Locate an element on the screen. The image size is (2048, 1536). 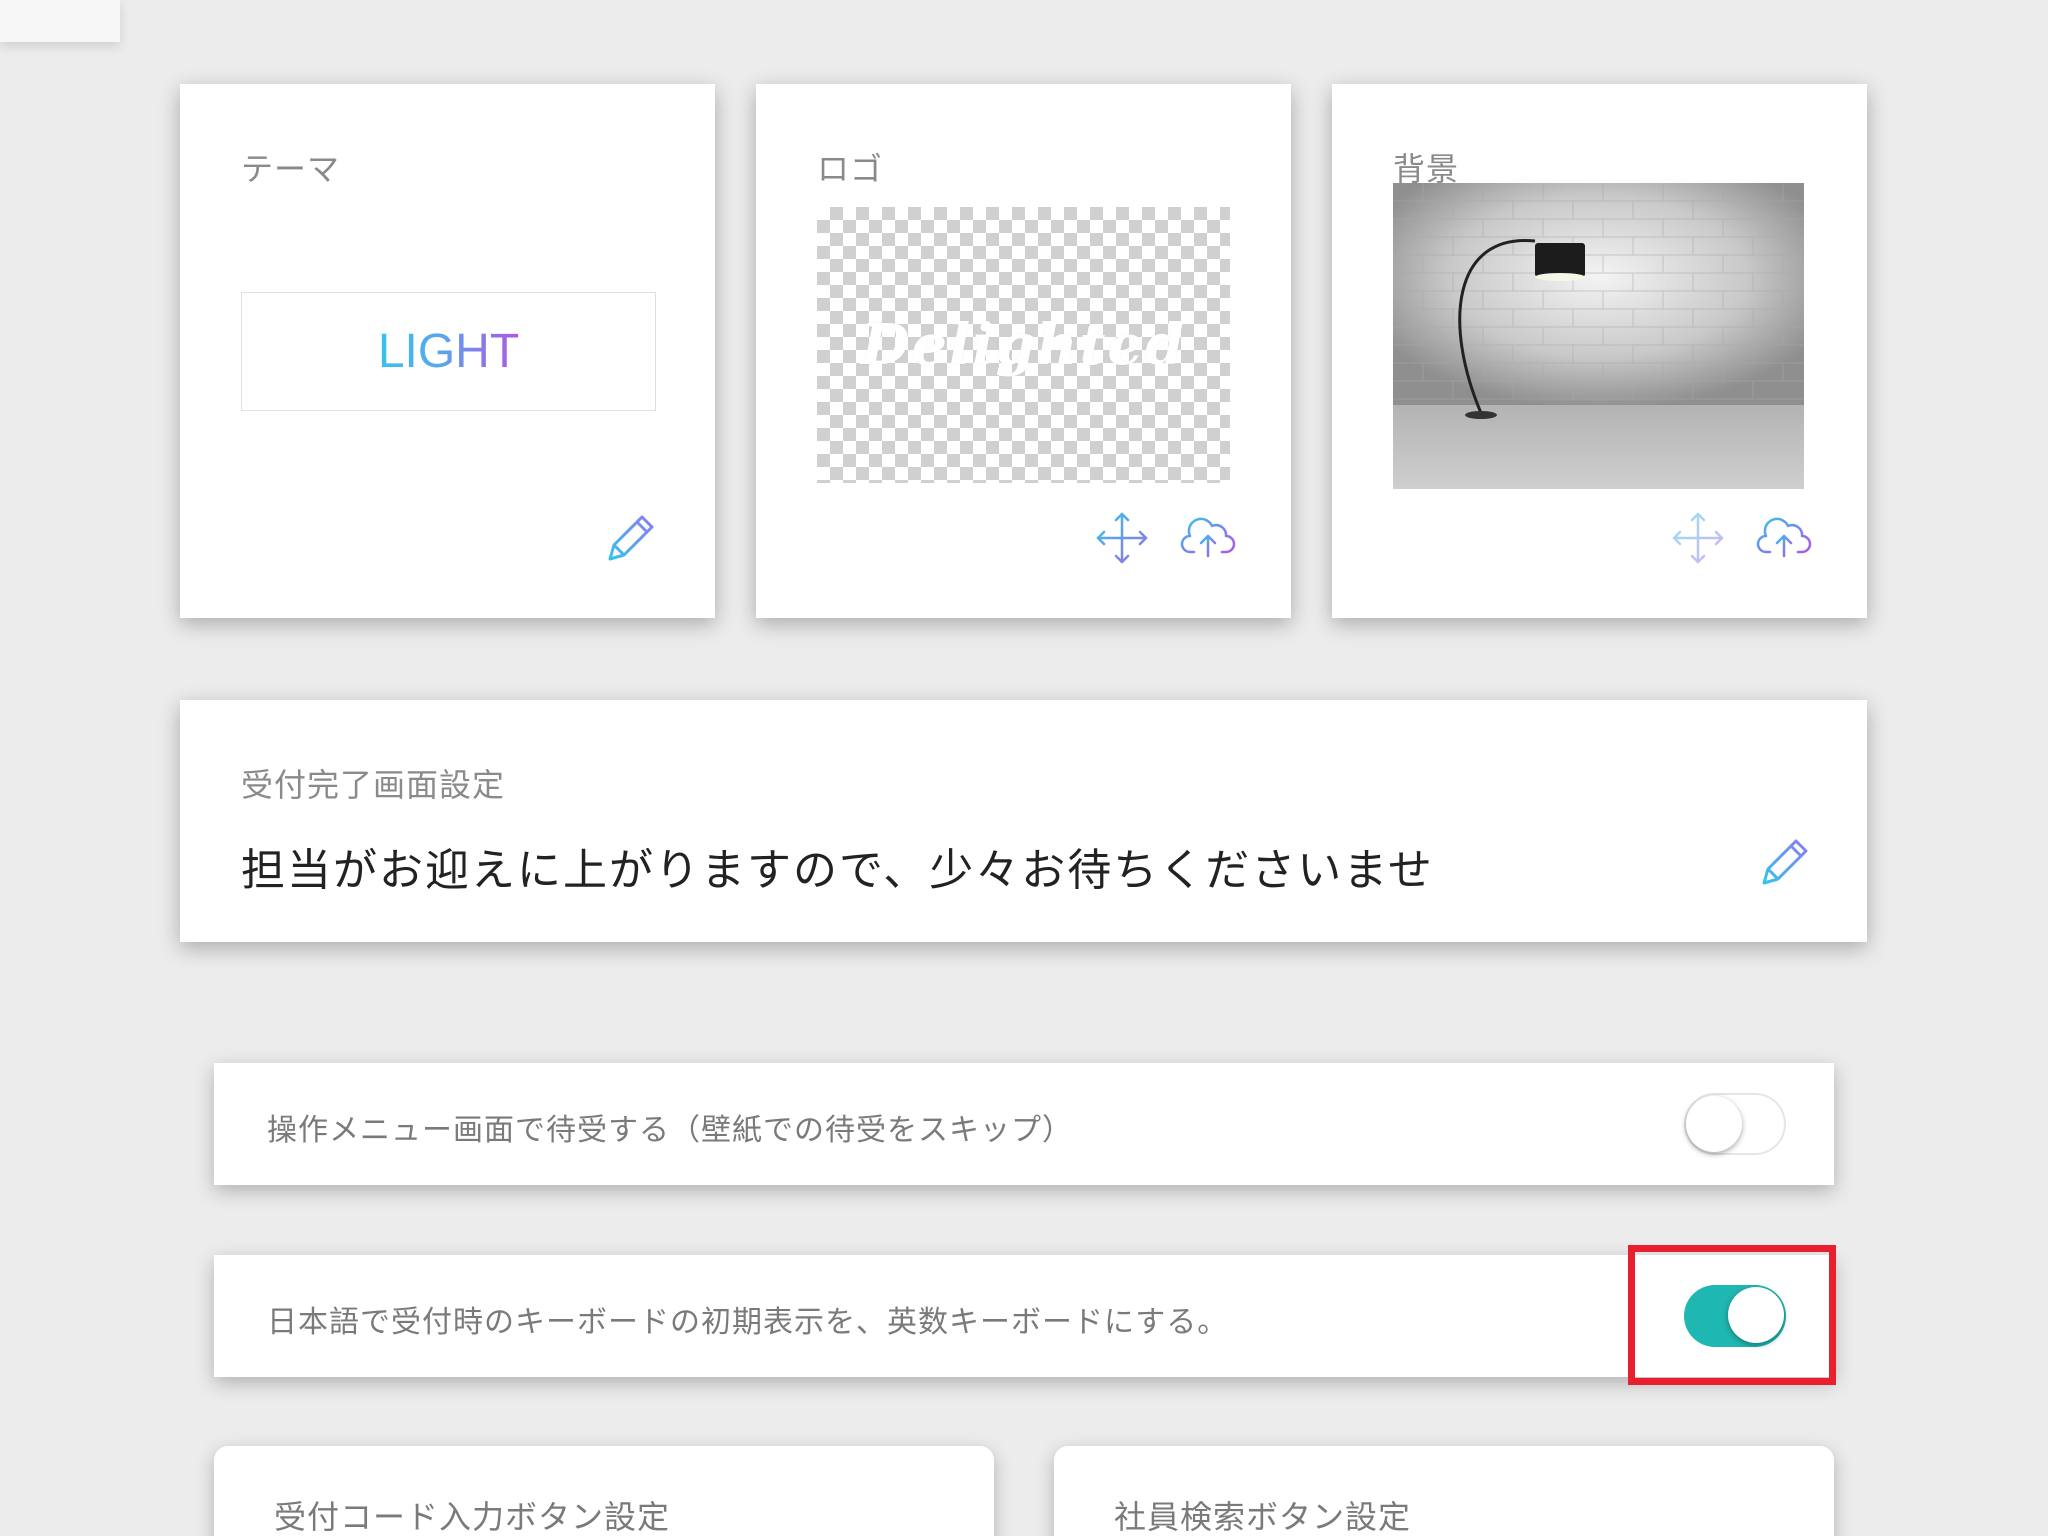
keyboard-setting-row: 日本語で受付時のキーボードの初期表示を、英数キーボードにする。 is located at coordinates (1024, 1316).